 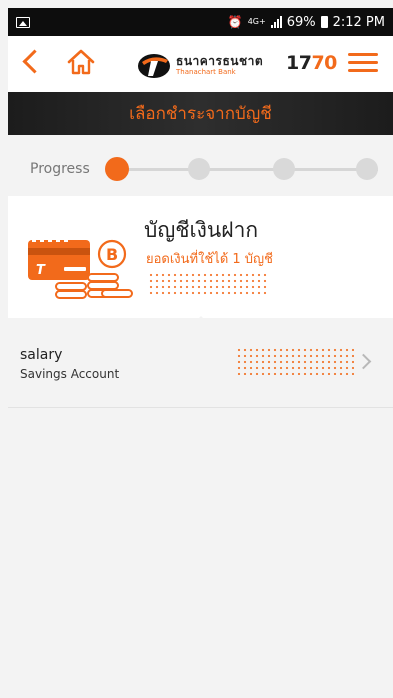 I want to click on clock: 2:12 PM, so click(x=358, y=22).